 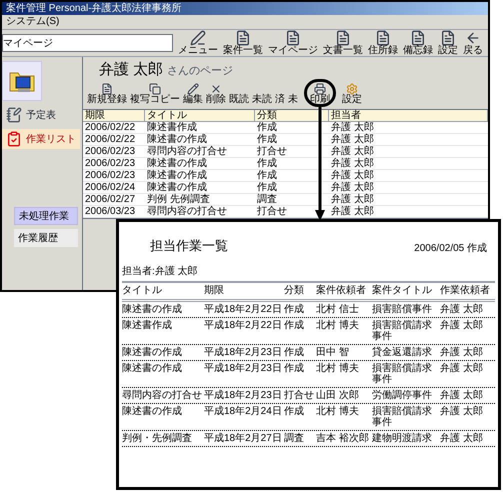 What do you see at coordinates (162, 395) in the screenshot?
I see `report-cell-text: 尋問内容の打合せ` at bounding box center [162, 395].